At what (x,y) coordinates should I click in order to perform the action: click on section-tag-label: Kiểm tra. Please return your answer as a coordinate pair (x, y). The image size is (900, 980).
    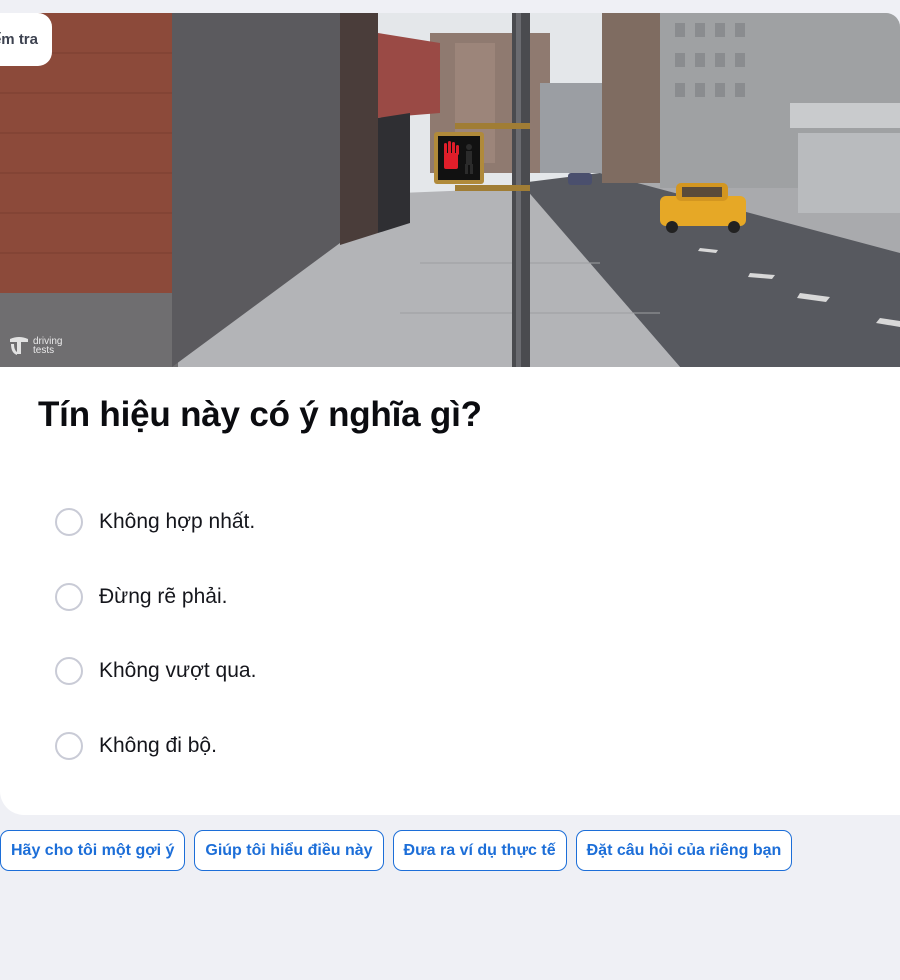
    Looking at the image, I should click on (19, 39).